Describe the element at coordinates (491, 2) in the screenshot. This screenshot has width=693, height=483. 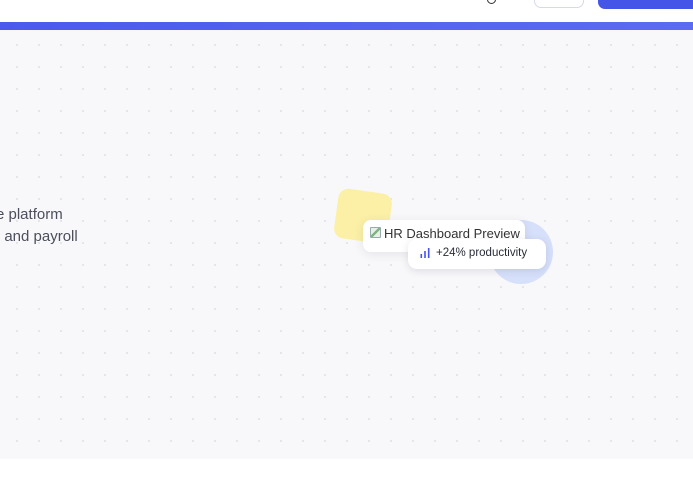
I see `globe-icon` at that location.